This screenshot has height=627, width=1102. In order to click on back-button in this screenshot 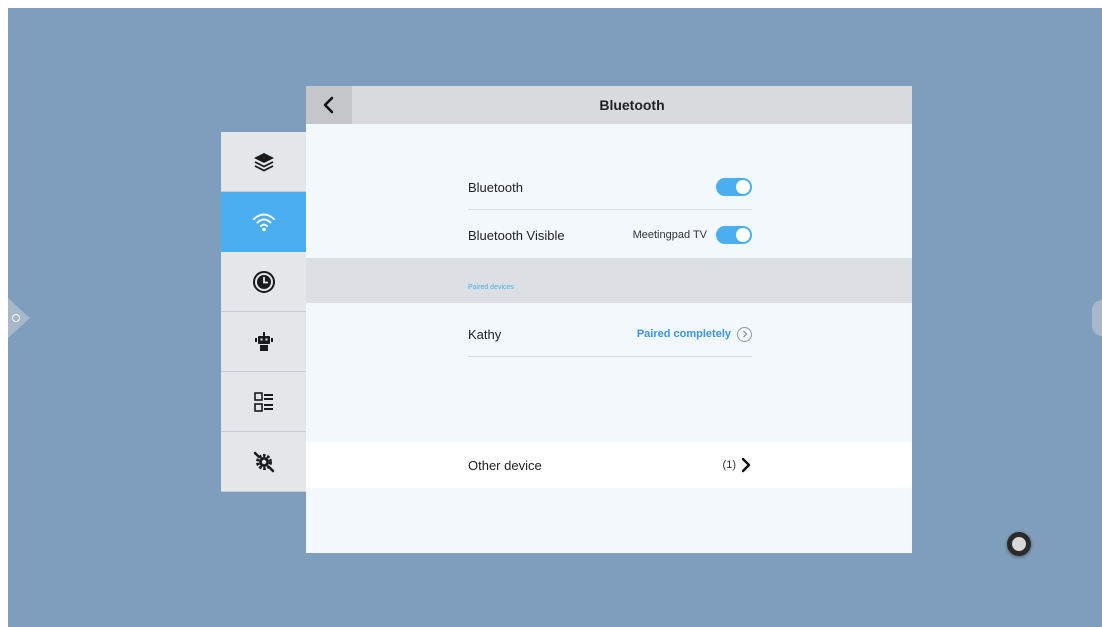, I will do `click(329, 105)`.